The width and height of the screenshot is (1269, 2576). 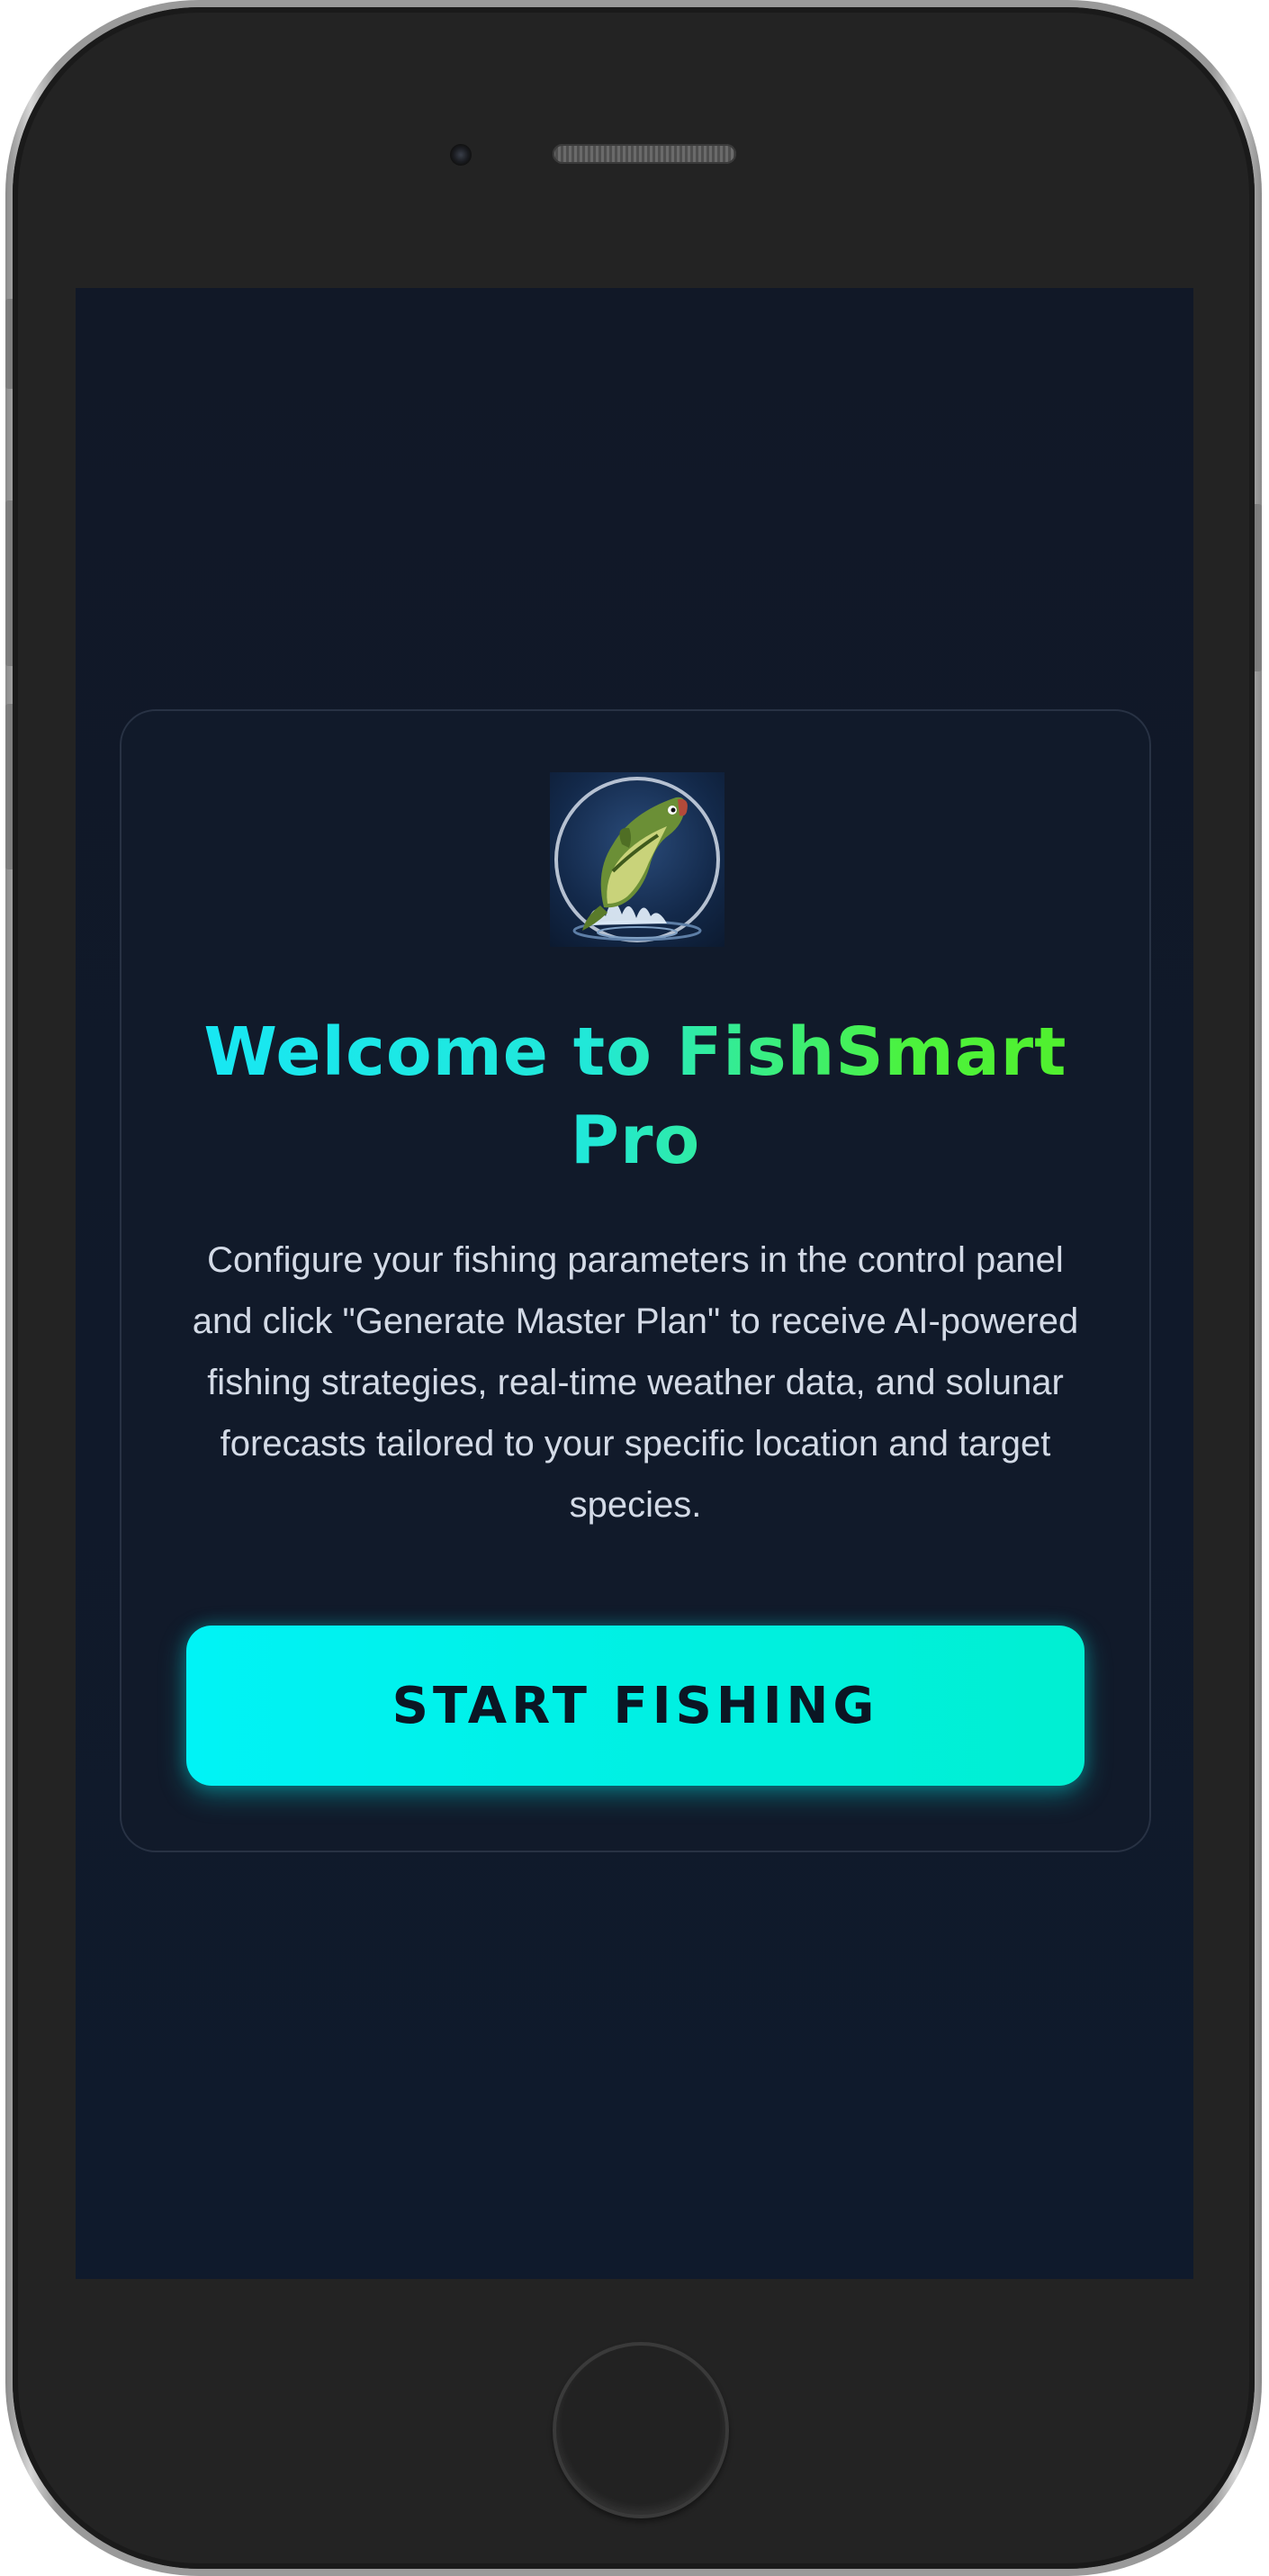 I want to click on power-button, so click(x=1259, y=587).